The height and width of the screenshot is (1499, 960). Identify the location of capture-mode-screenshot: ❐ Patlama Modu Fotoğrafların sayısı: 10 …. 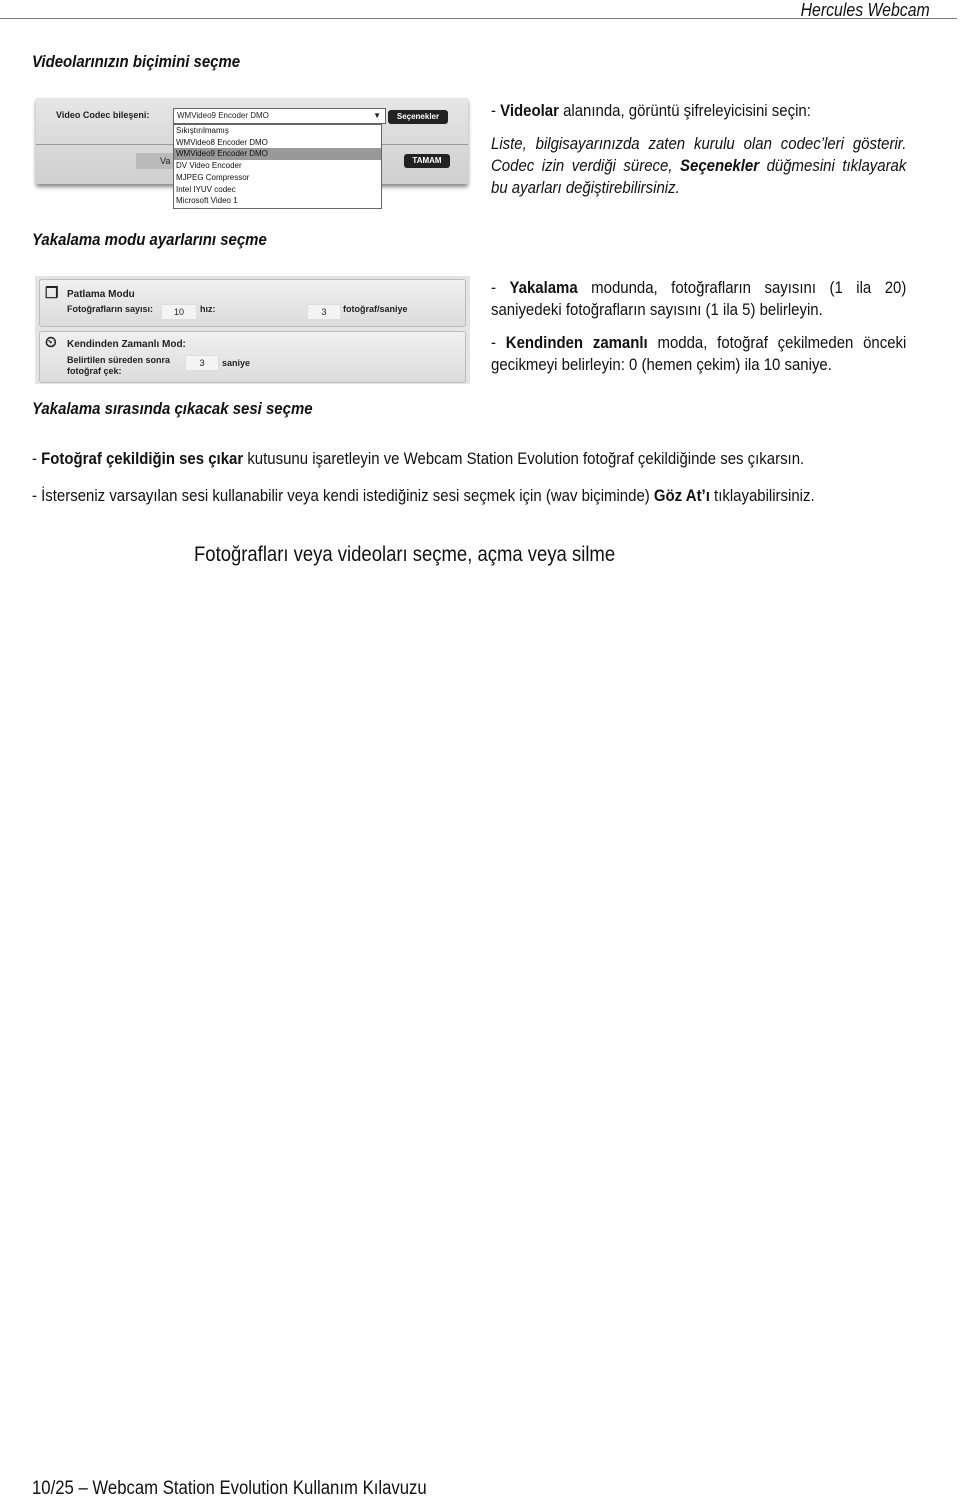
(252, 330).